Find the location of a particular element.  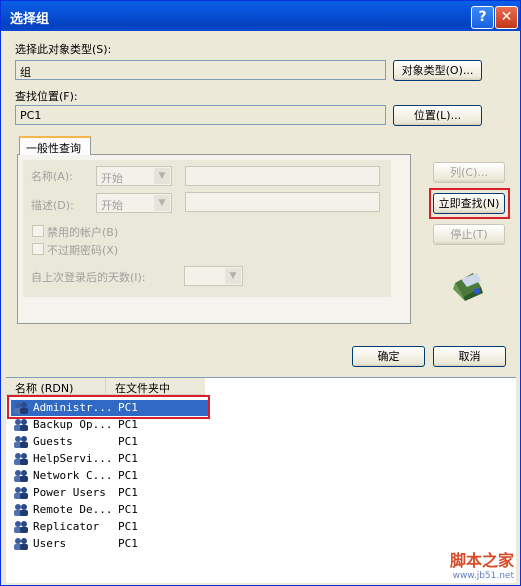

non-expiring-password-label: 不过期密码(X) is located at coordinates (83, 250).